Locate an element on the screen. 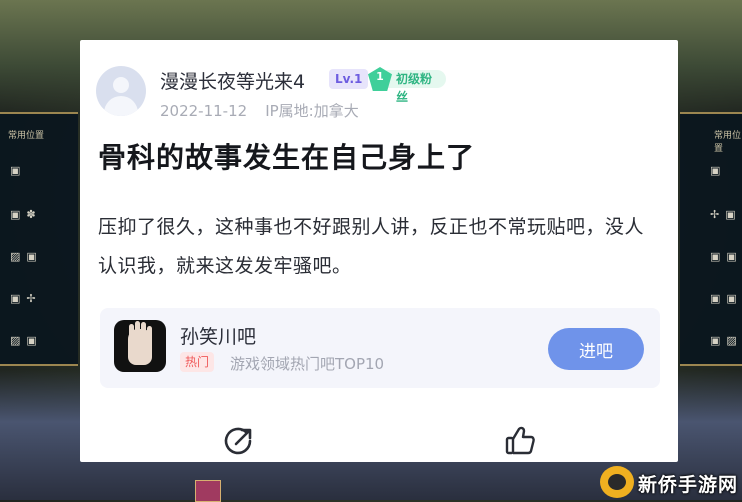 The height and width of the screenshot is (502, 742). avatar-body-shape is located at coordinates (121, 106).